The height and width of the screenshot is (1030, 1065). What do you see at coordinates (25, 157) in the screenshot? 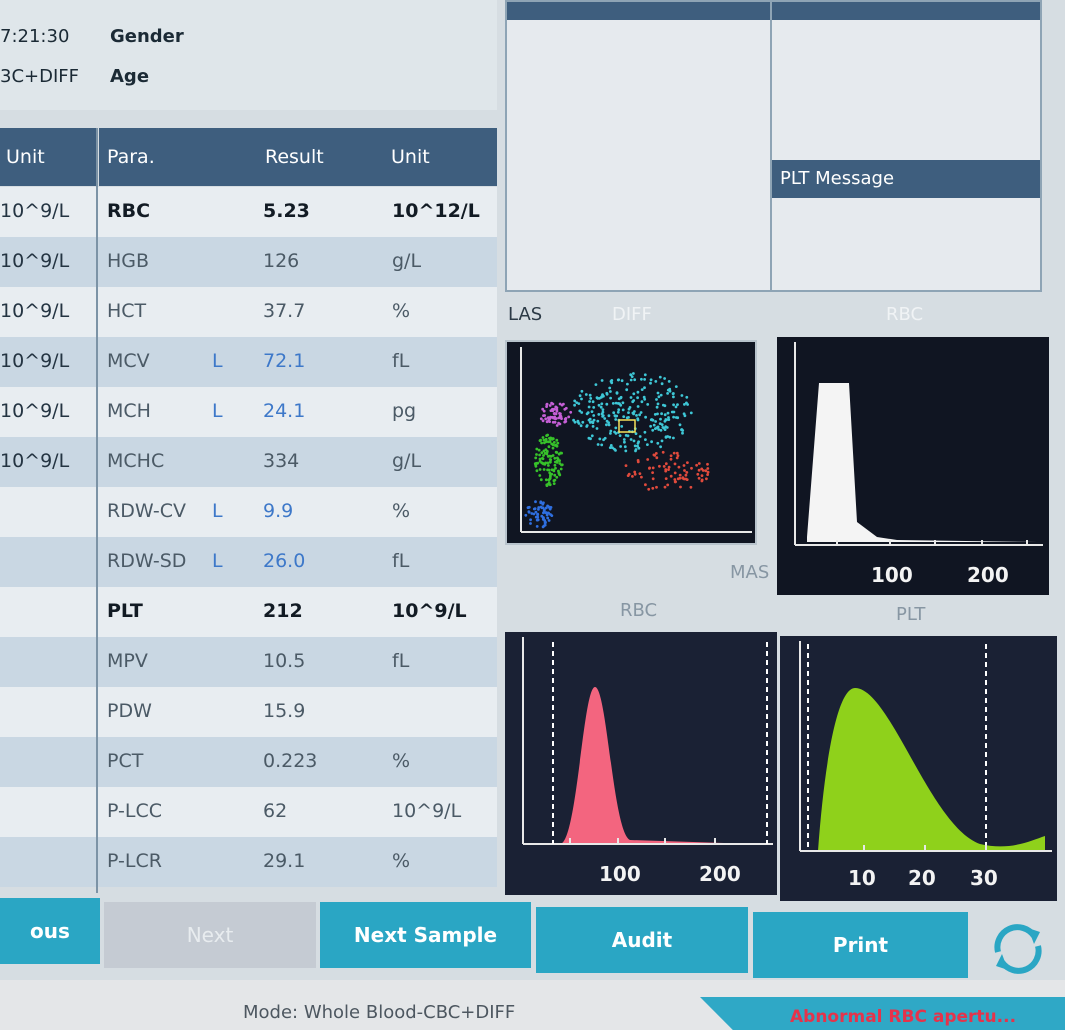
I see `left-unit-header: Unit` at bounding box center [25, 157].